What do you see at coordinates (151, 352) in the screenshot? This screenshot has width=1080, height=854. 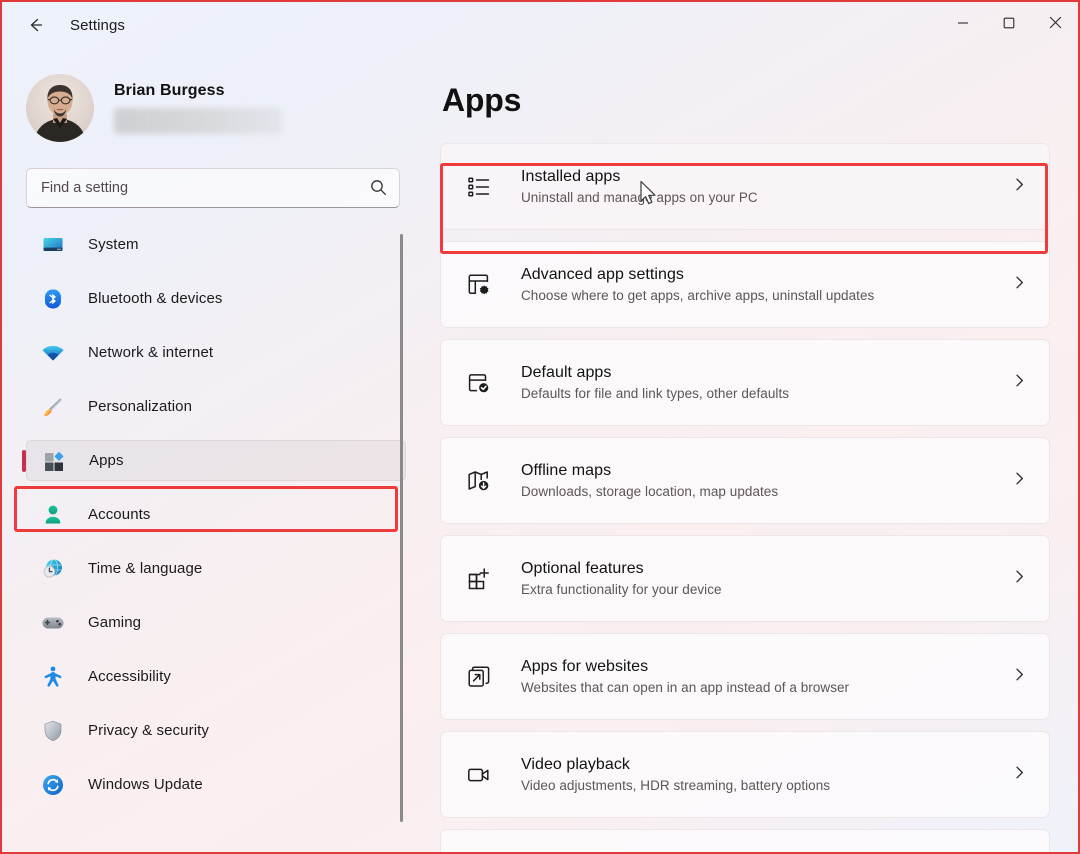 I see `sidebar-item-label: Network & internet` at bounding box center [151, 352].